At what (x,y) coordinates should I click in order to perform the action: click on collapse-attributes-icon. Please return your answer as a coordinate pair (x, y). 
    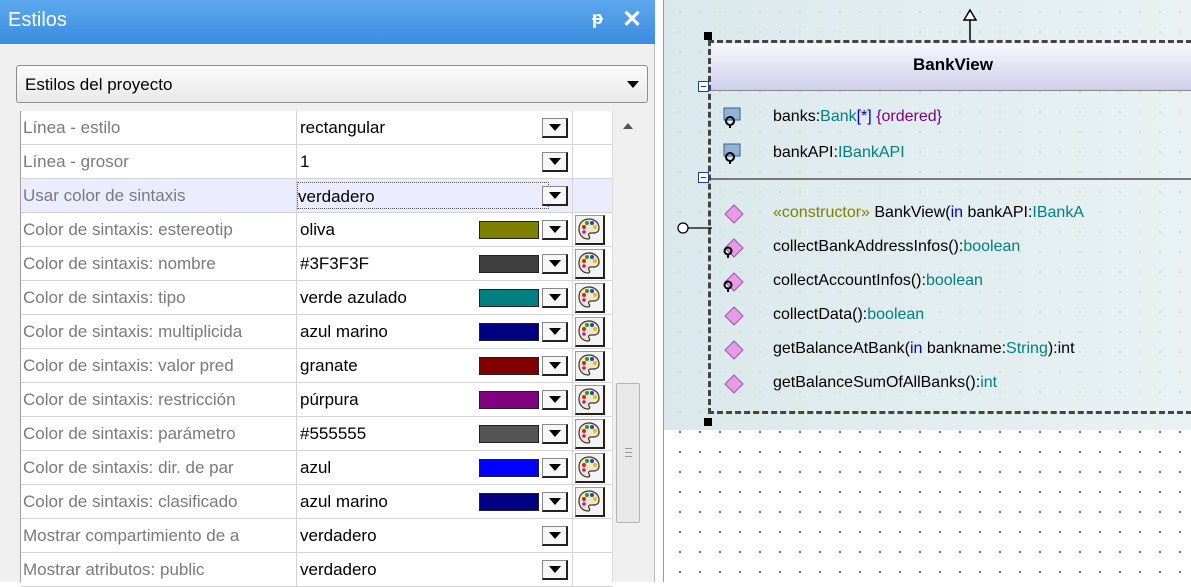
    Looking at the image, I should click on (703, 86).